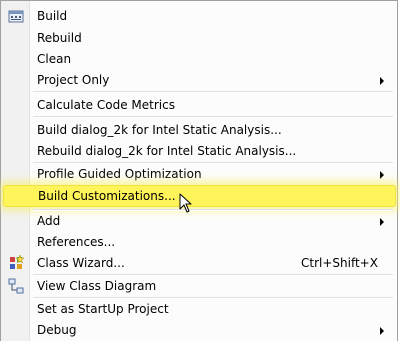 This screenshot has width=400, height=341. I want to click on menu-item-class-wizard-shortcut: Ctrl+Shift+X, so click(339, 263).